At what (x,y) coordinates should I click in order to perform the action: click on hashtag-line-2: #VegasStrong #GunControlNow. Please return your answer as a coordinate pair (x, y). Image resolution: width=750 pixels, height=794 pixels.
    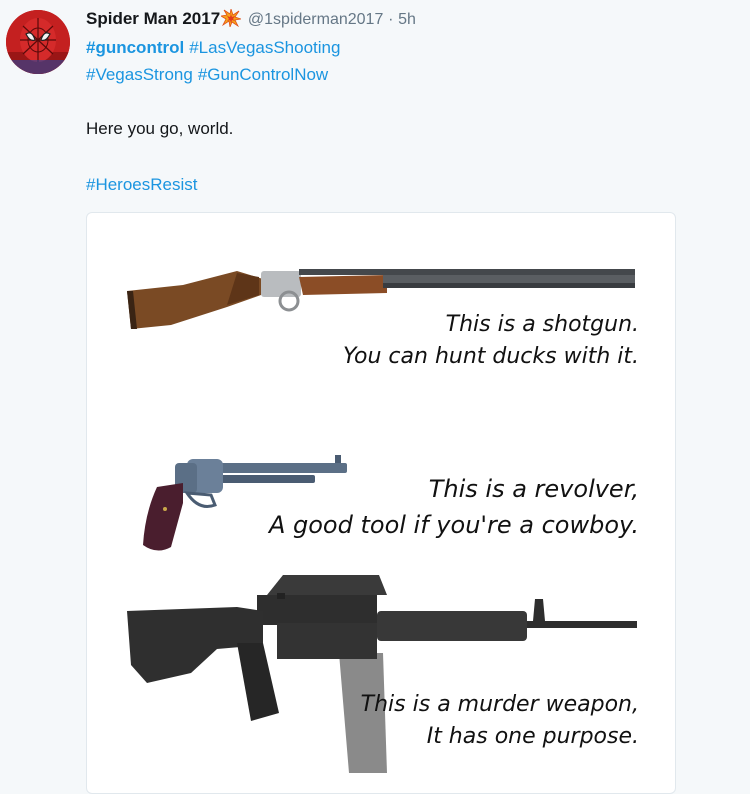
    Looking at the image, I should click on (207, 75).